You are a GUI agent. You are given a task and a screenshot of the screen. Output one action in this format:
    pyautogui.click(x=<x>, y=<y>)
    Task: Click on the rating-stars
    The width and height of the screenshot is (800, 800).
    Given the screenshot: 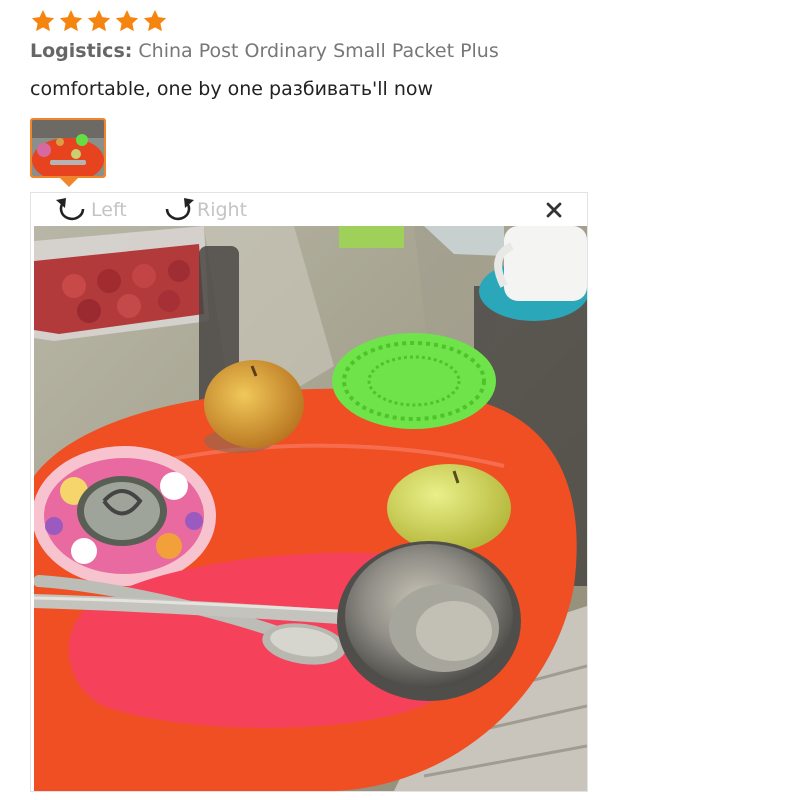 What is the action you would take?
    pyautogui.click(x=99, y=21)
    